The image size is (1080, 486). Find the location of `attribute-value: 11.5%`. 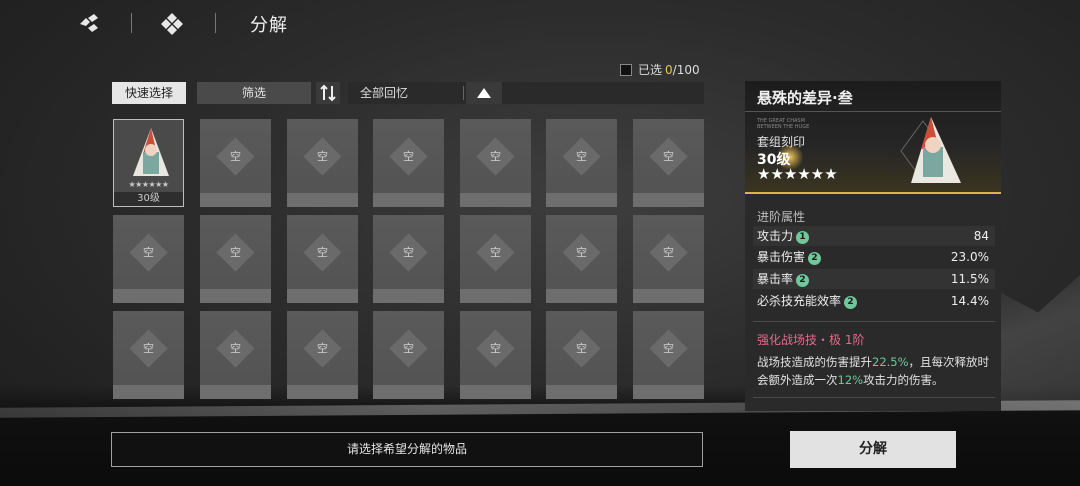

attribute-value: 11.5% is located at coordinates (969, 279).